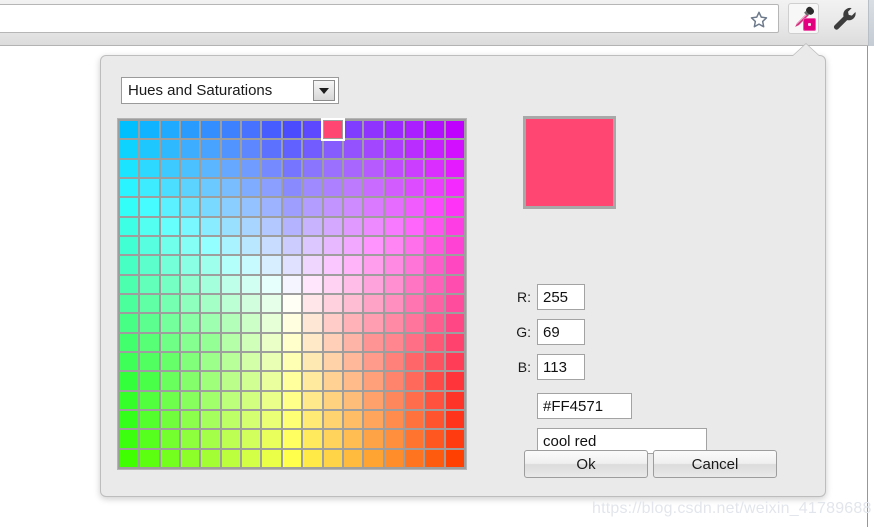 The height and width of the screenshot is (527, 874). I want to click on address-bar, so click(389, 18).